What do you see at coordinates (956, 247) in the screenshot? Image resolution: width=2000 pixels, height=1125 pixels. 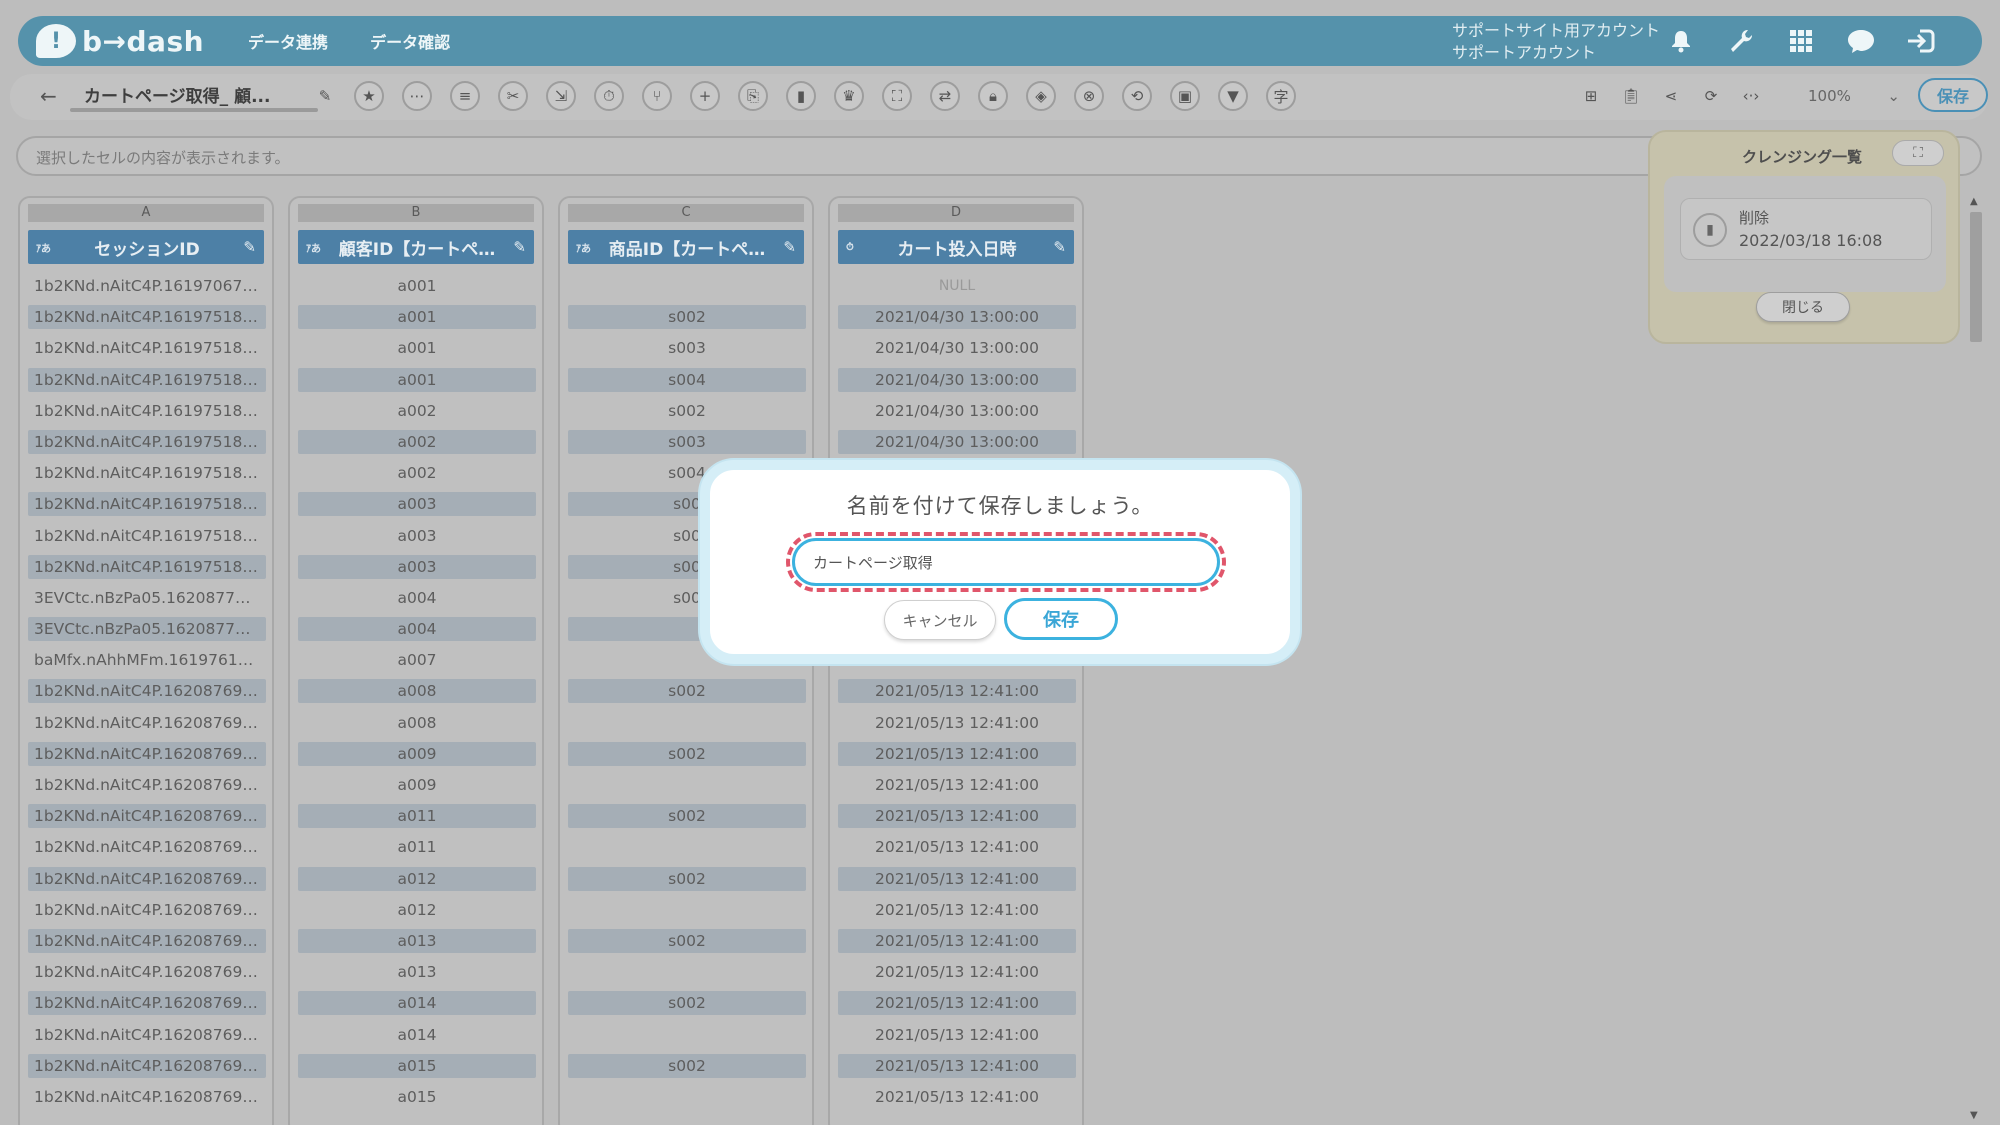 I see `column-header: ⏱ カート投入日時 ✎` at bounding box center [956, 247].